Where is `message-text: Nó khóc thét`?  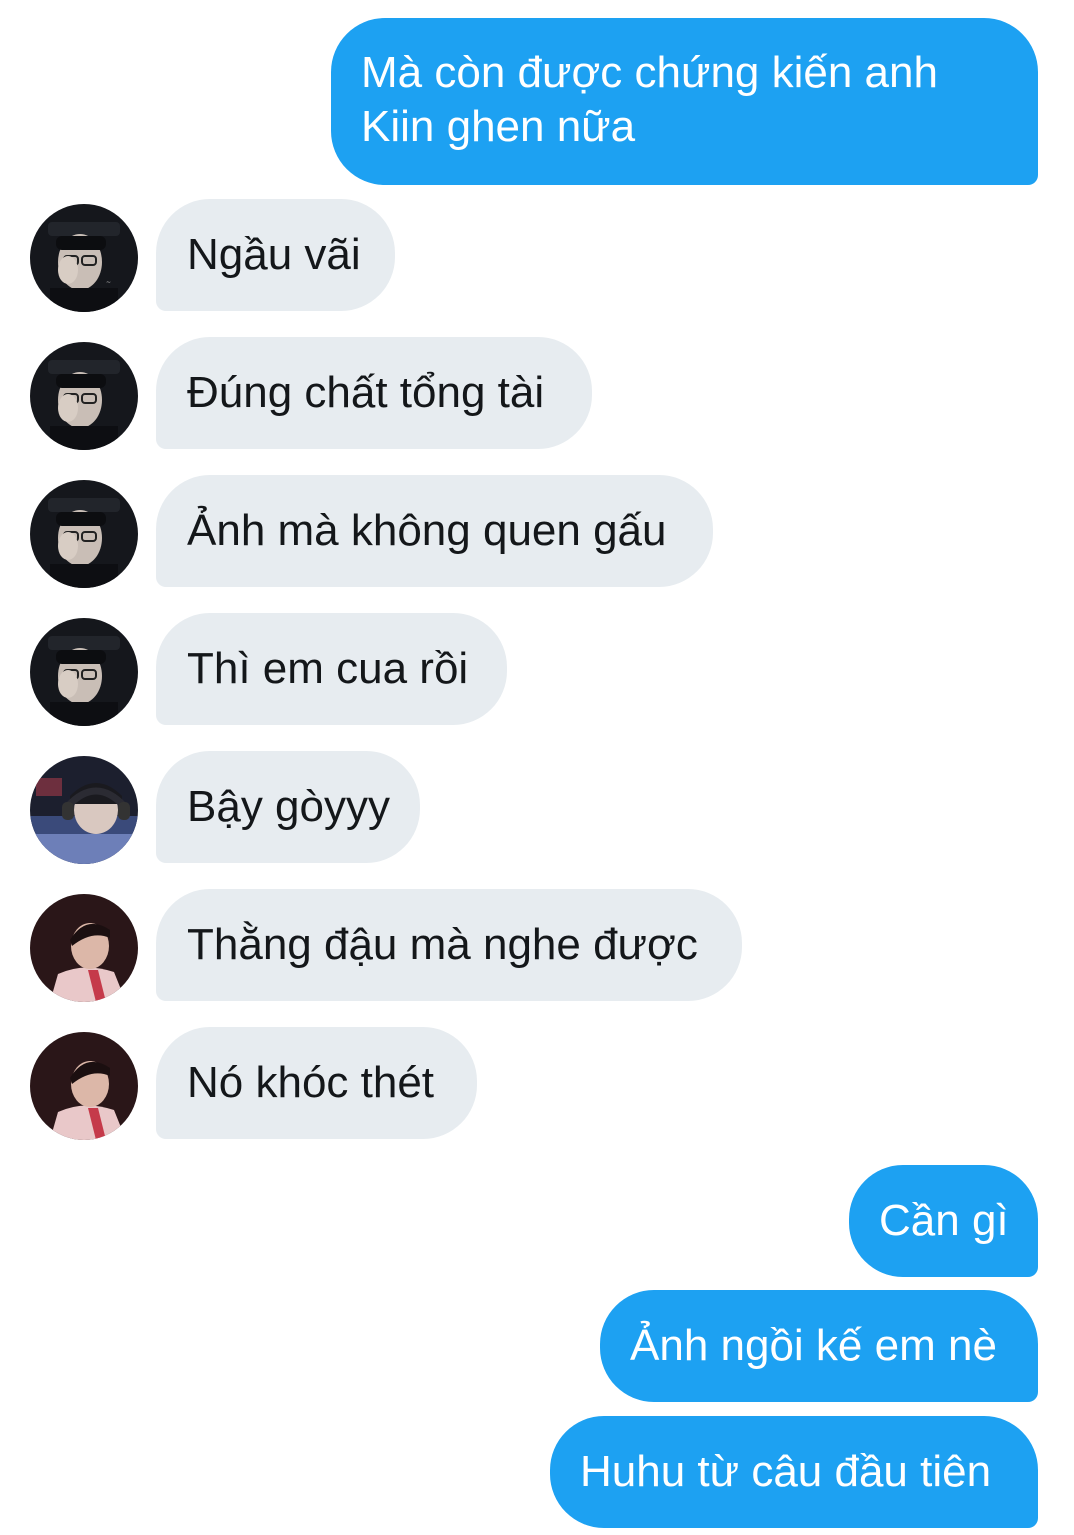
message-text: Nó khóc thét is located at coordinates (311, 1082).